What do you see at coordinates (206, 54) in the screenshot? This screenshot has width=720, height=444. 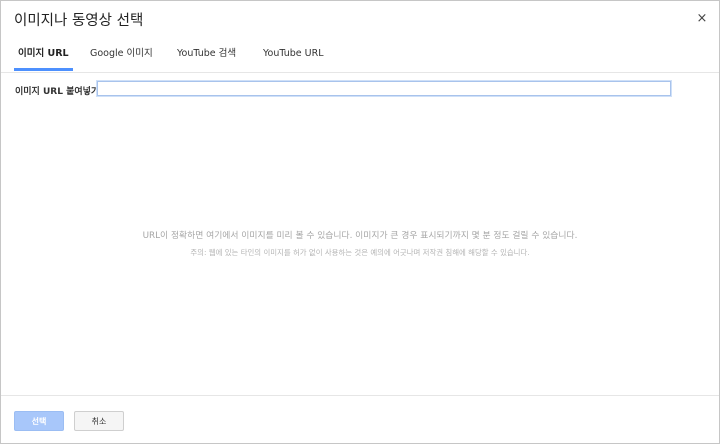 I see `tab-youtube-search: YouTube 검색` at bounding box center [206, 54].